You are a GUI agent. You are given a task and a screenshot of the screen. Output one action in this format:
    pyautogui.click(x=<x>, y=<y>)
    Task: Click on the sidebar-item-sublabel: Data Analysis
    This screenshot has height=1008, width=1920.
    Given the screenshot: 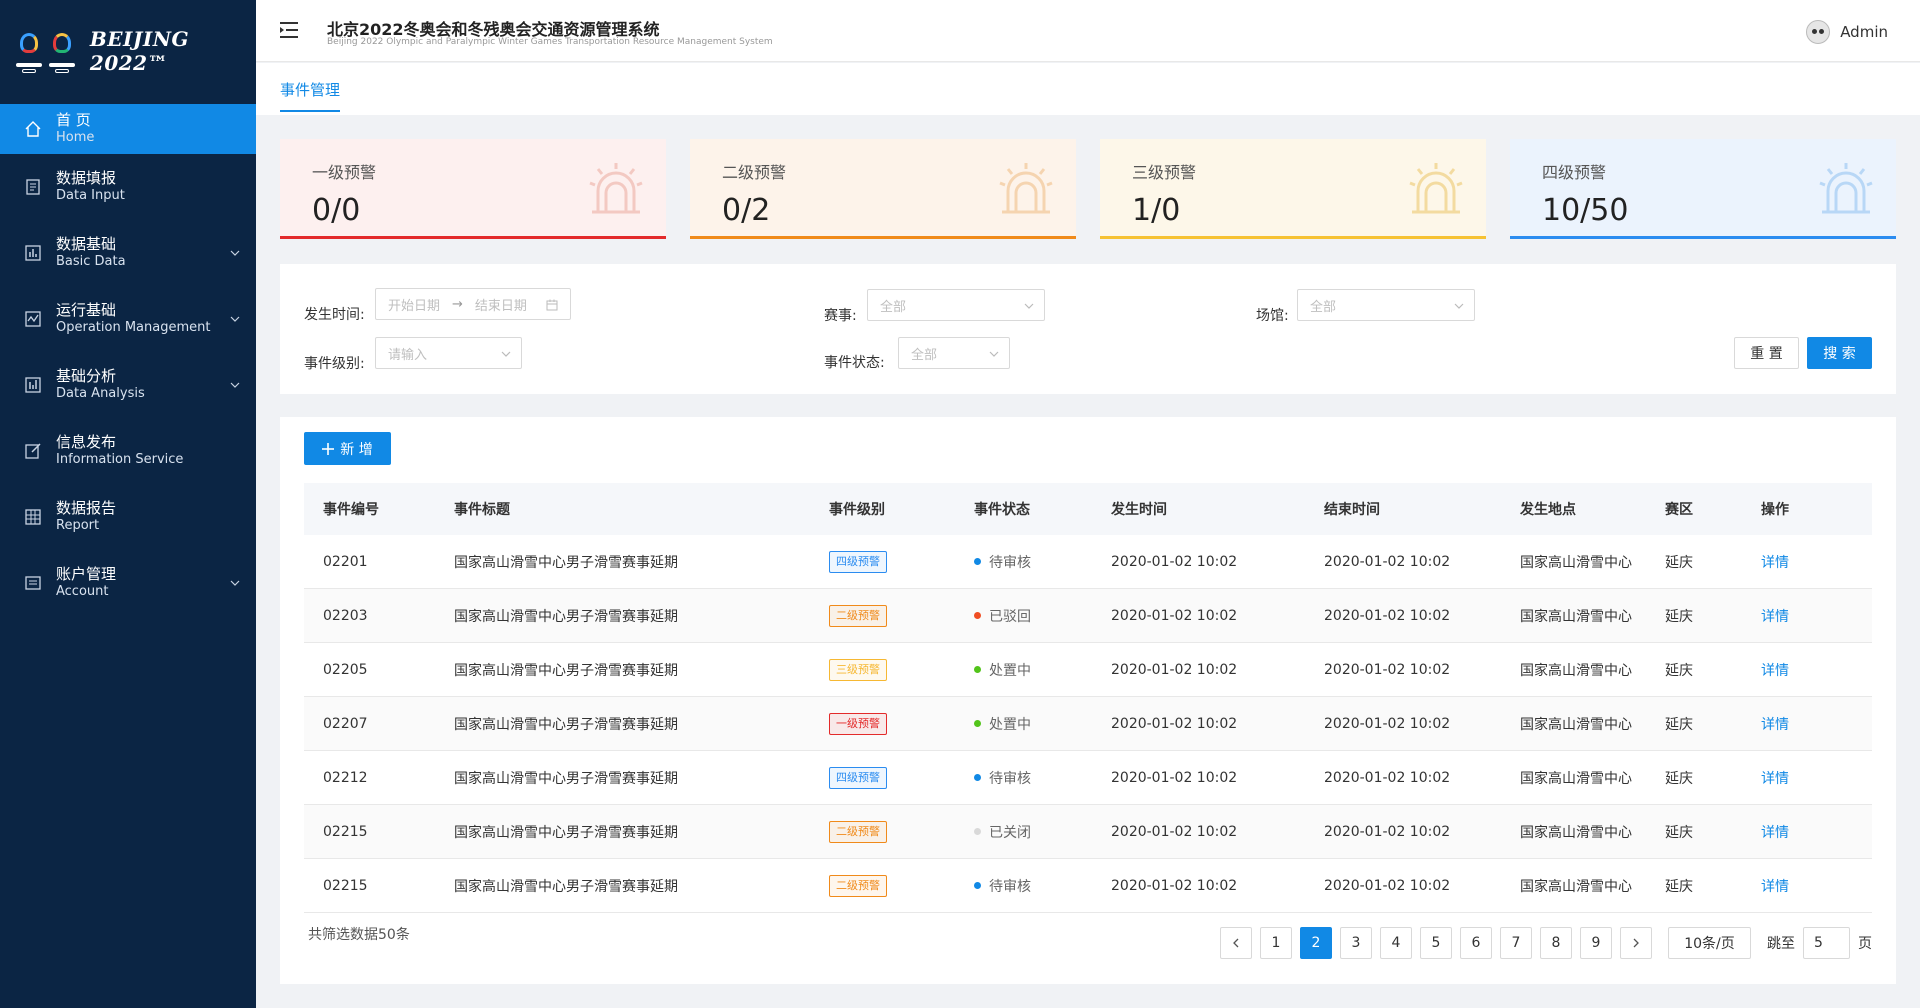 What is the action you would take?
    pyautogui.click(x=100, y=393)
    